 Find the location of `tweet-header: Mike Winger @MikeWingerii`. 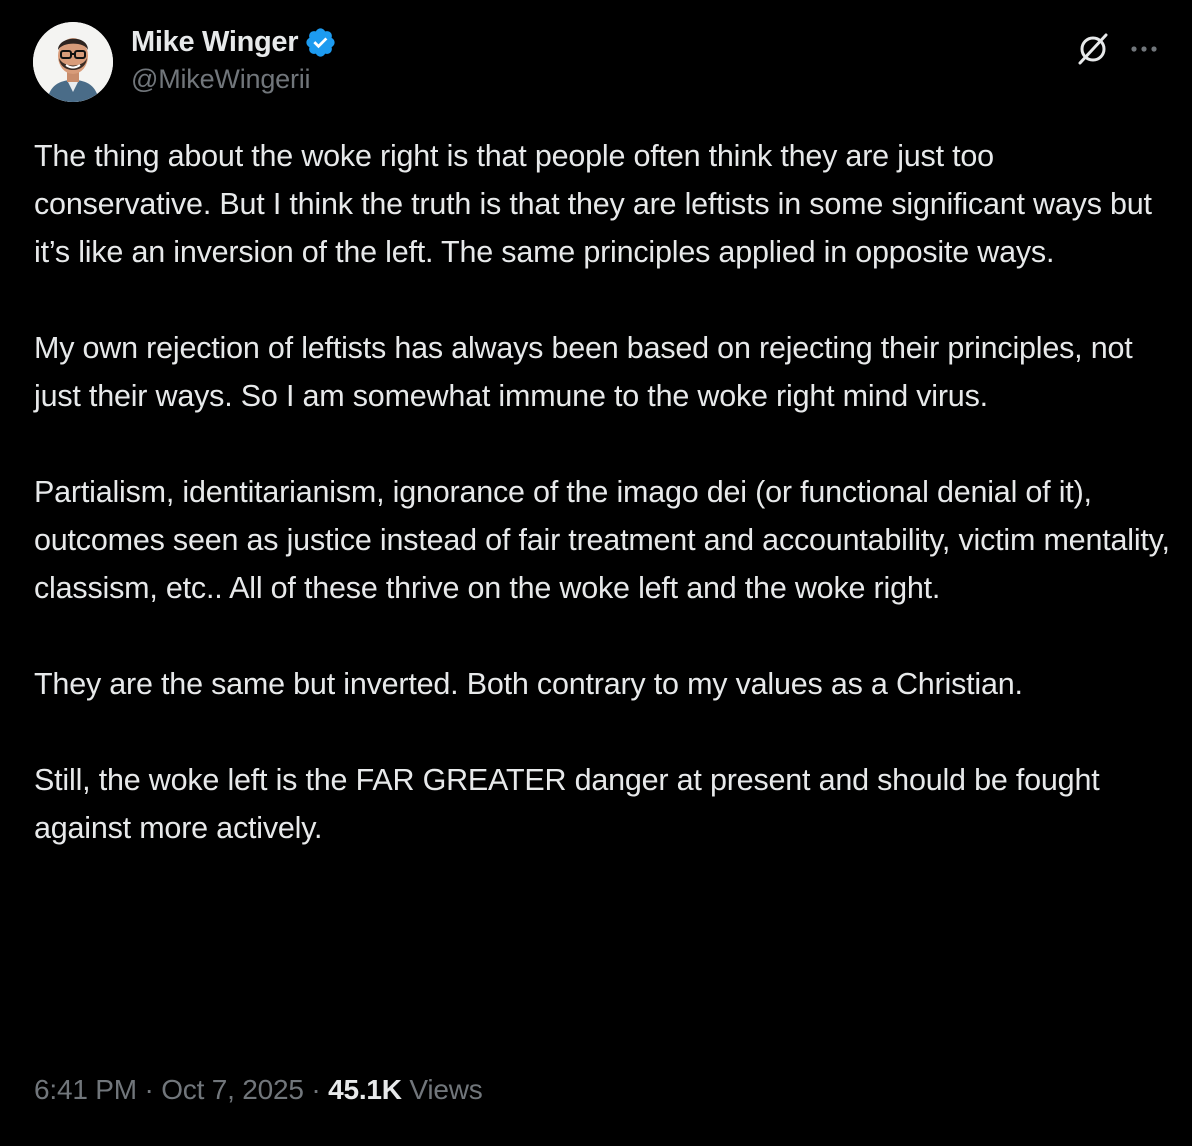

tweet-header: Mike Winger @MikeWingerii is located at coordinates (597, 63).